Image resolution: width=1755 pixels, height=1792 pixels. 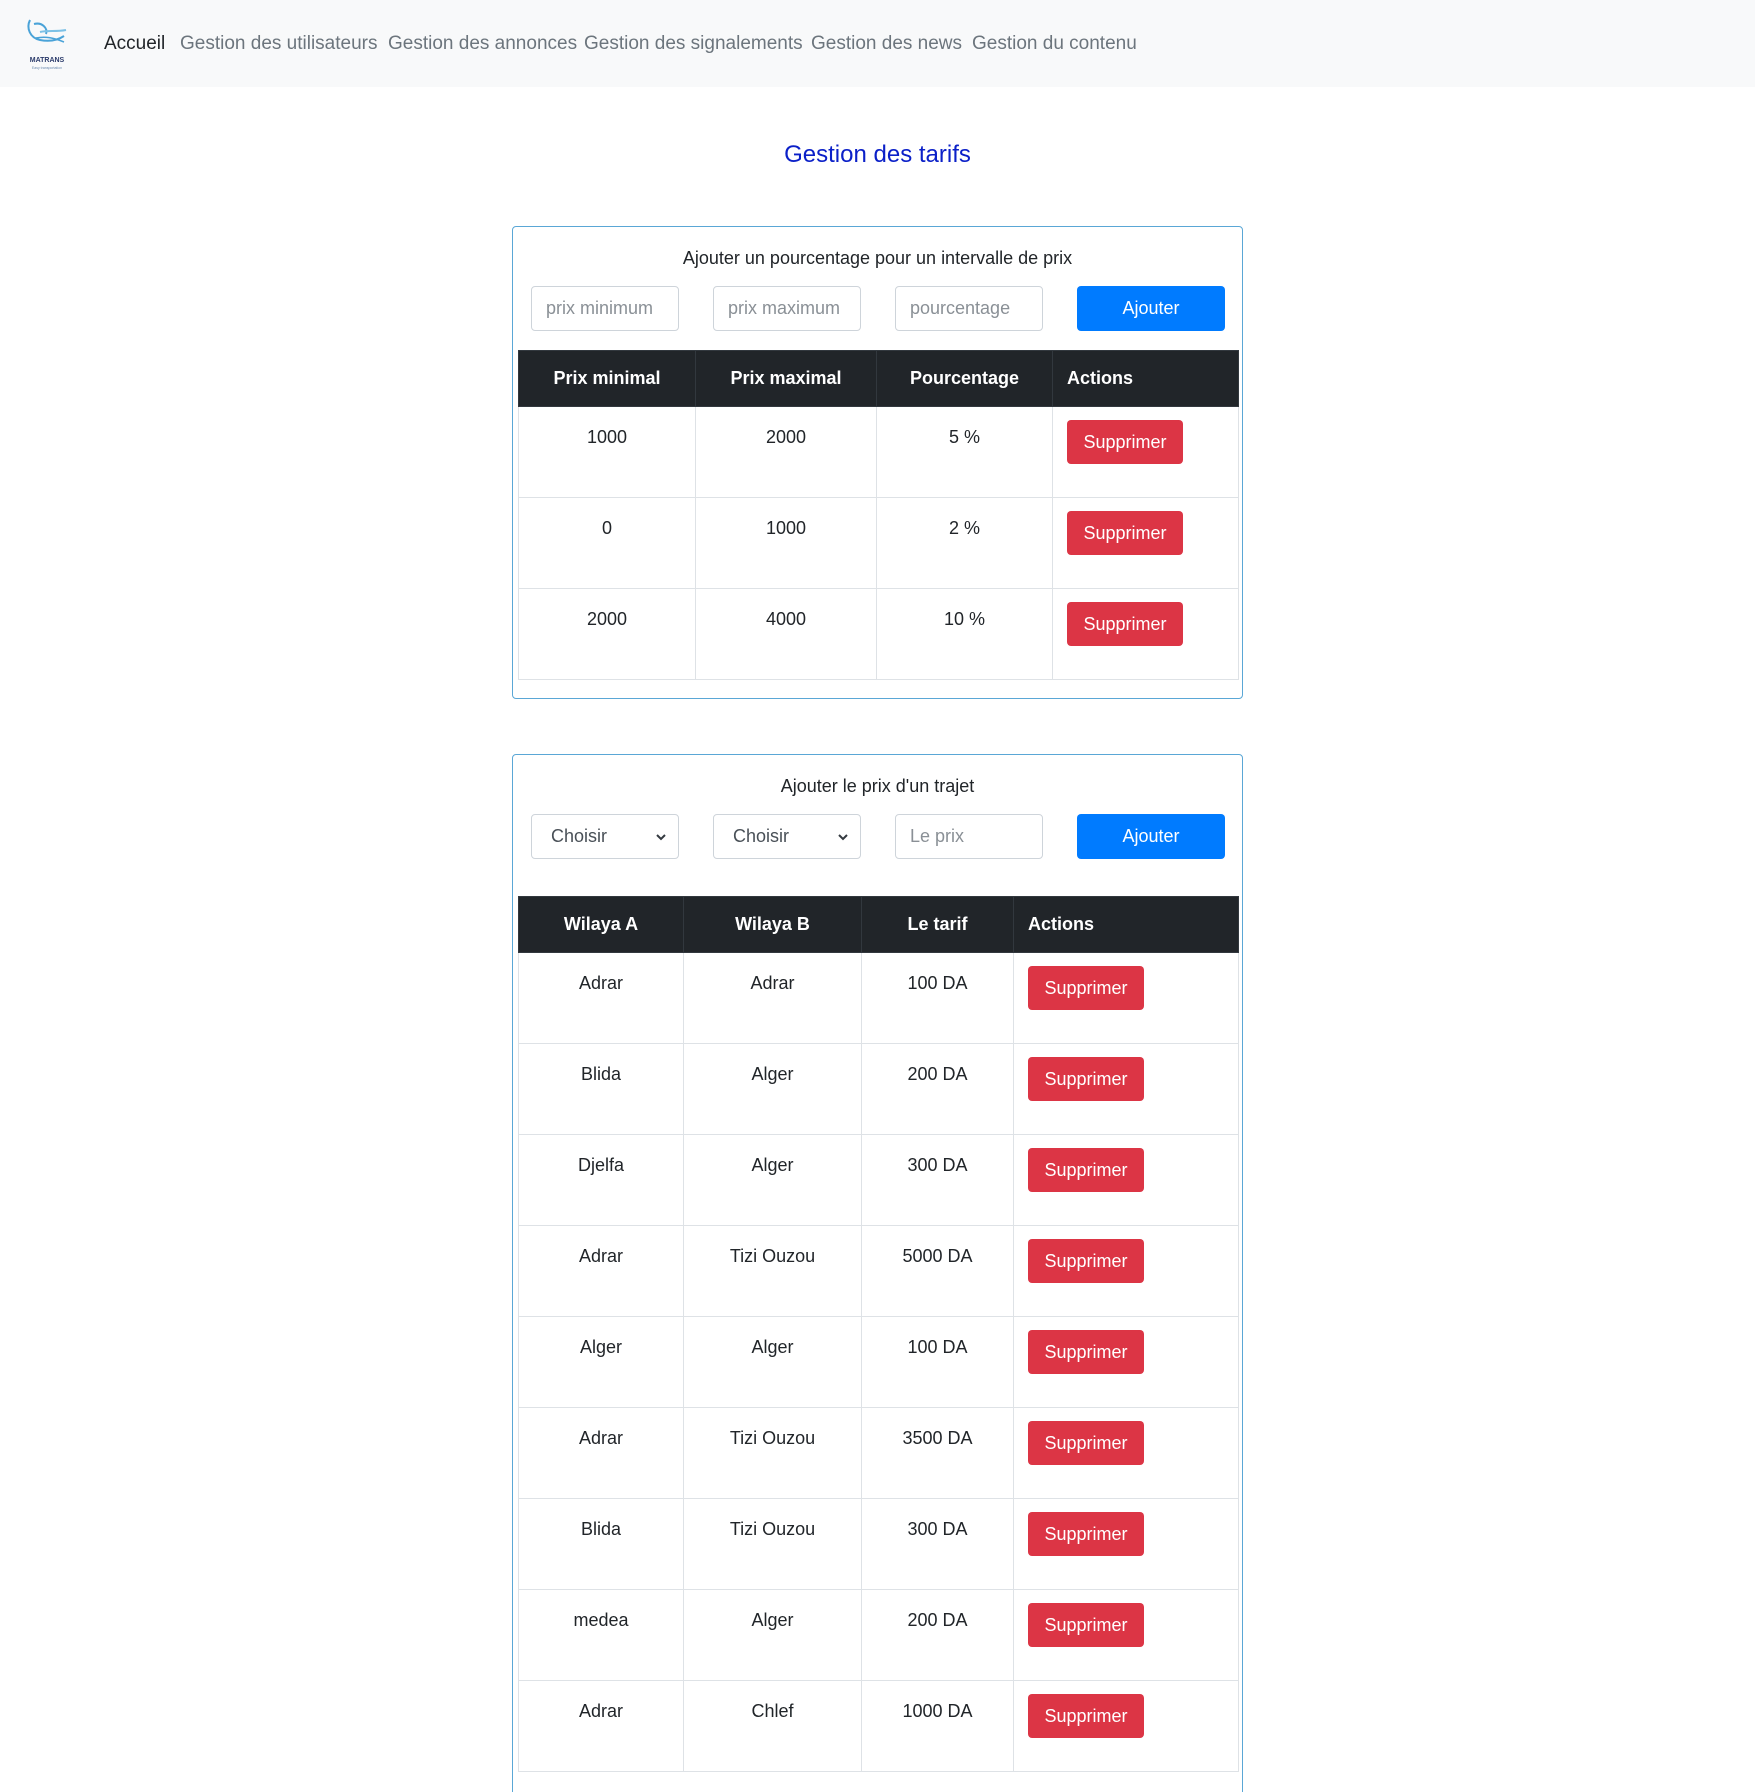 I want to click on table-row: Adrar Chlef 1000 DA Supprimer, so click(x=878, y=1726).